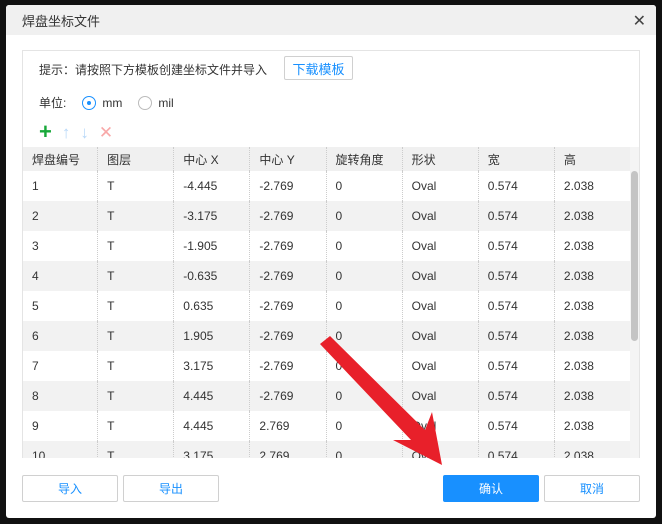 The image size is (662, 524). Describe the element at coordinates (381, 400) in the screenshot. I see `red-arrow-annotation` at that location.